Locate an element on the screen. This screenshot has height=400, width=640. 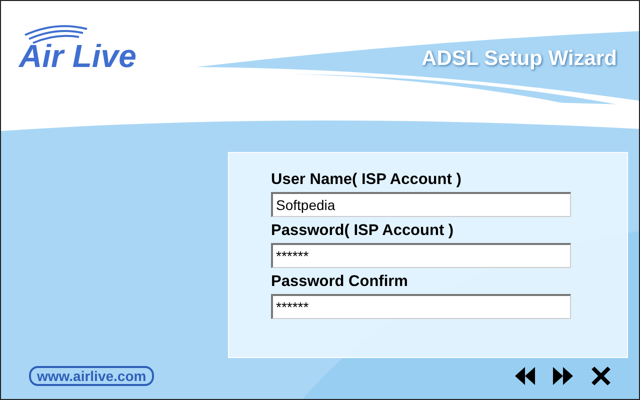
rewind-icon is located at coordinates (525, 375).